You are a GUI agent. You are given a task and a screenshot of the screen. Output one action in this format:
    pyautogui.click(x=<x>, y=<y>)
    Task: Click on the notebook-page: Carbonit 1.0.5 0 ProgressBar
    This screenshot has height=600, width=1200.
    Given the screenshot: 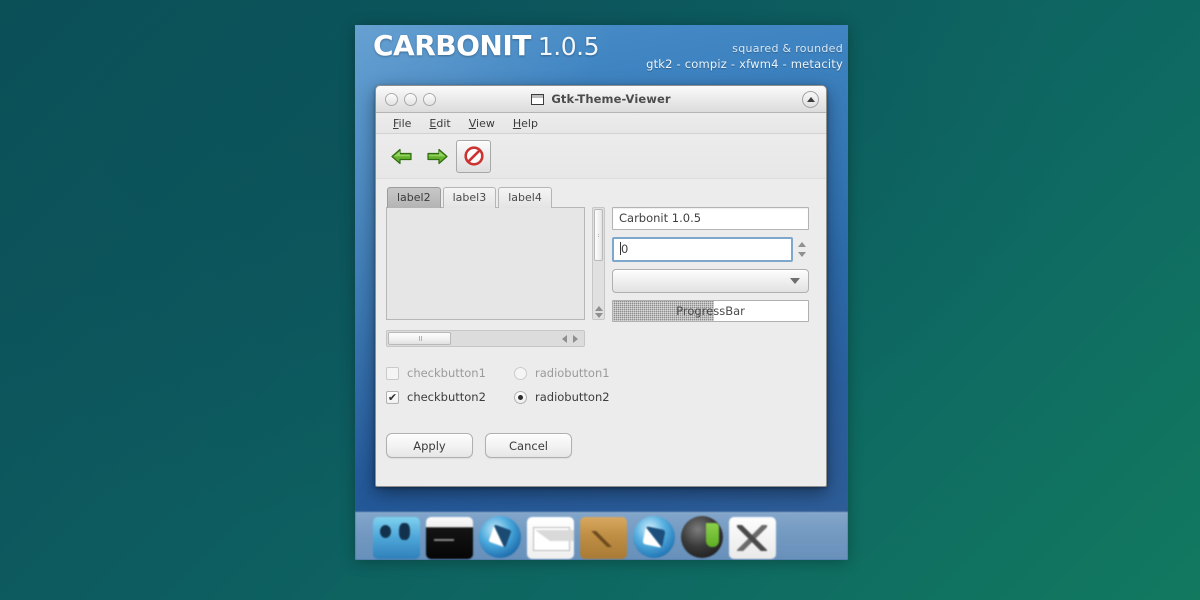 What is the action you would take?
    pyautogui.click(x=601, y=264)
    